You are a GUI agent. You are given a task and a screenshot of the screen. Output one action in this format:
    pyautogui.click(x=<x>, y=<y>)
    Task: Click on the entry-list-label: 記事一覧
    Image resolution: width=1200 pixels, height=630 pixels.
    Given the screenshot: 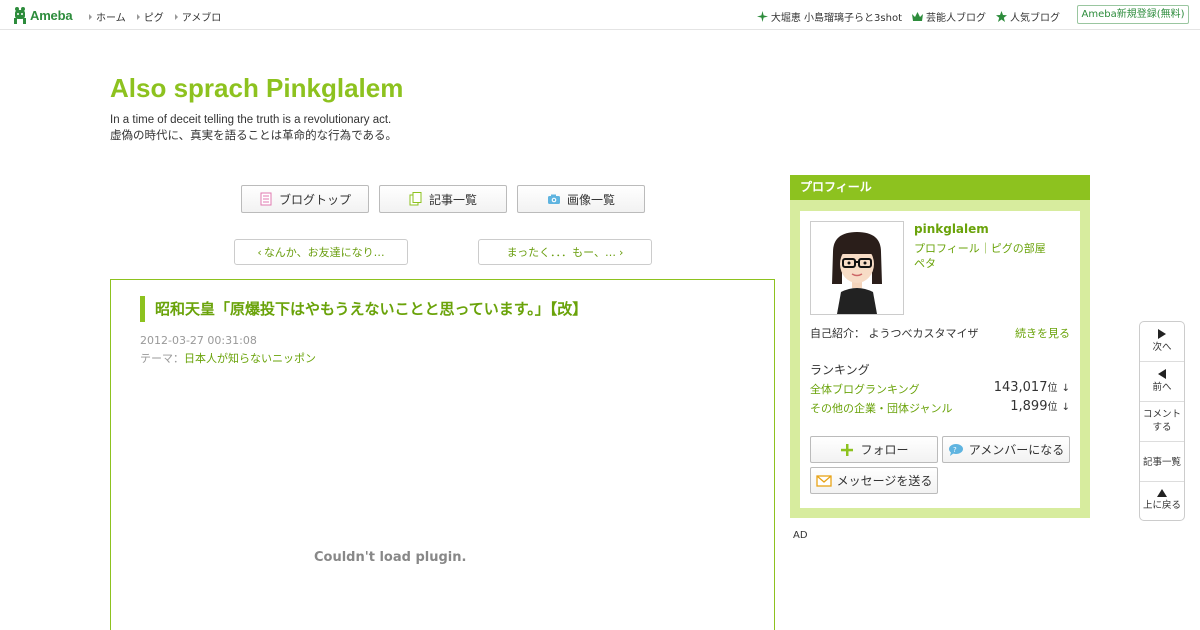 What is the action you would take?
    pyautogui.click(x=452, y=199)
    